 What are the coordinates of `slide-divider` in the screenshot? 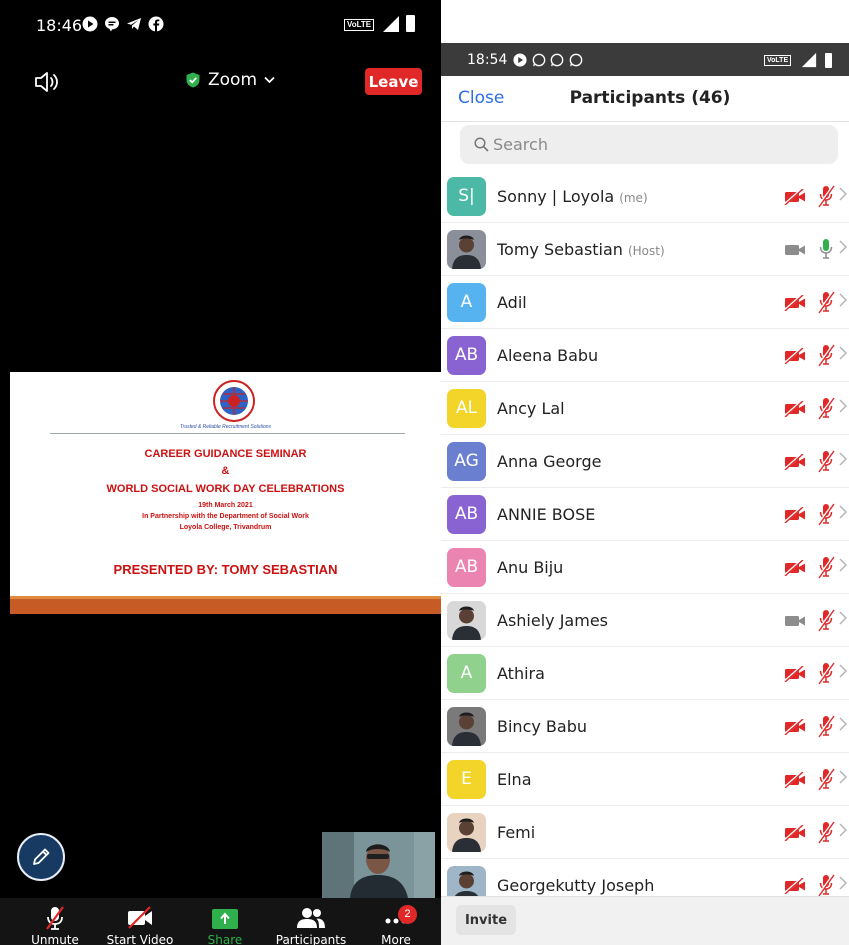 It's located at (227, 433).